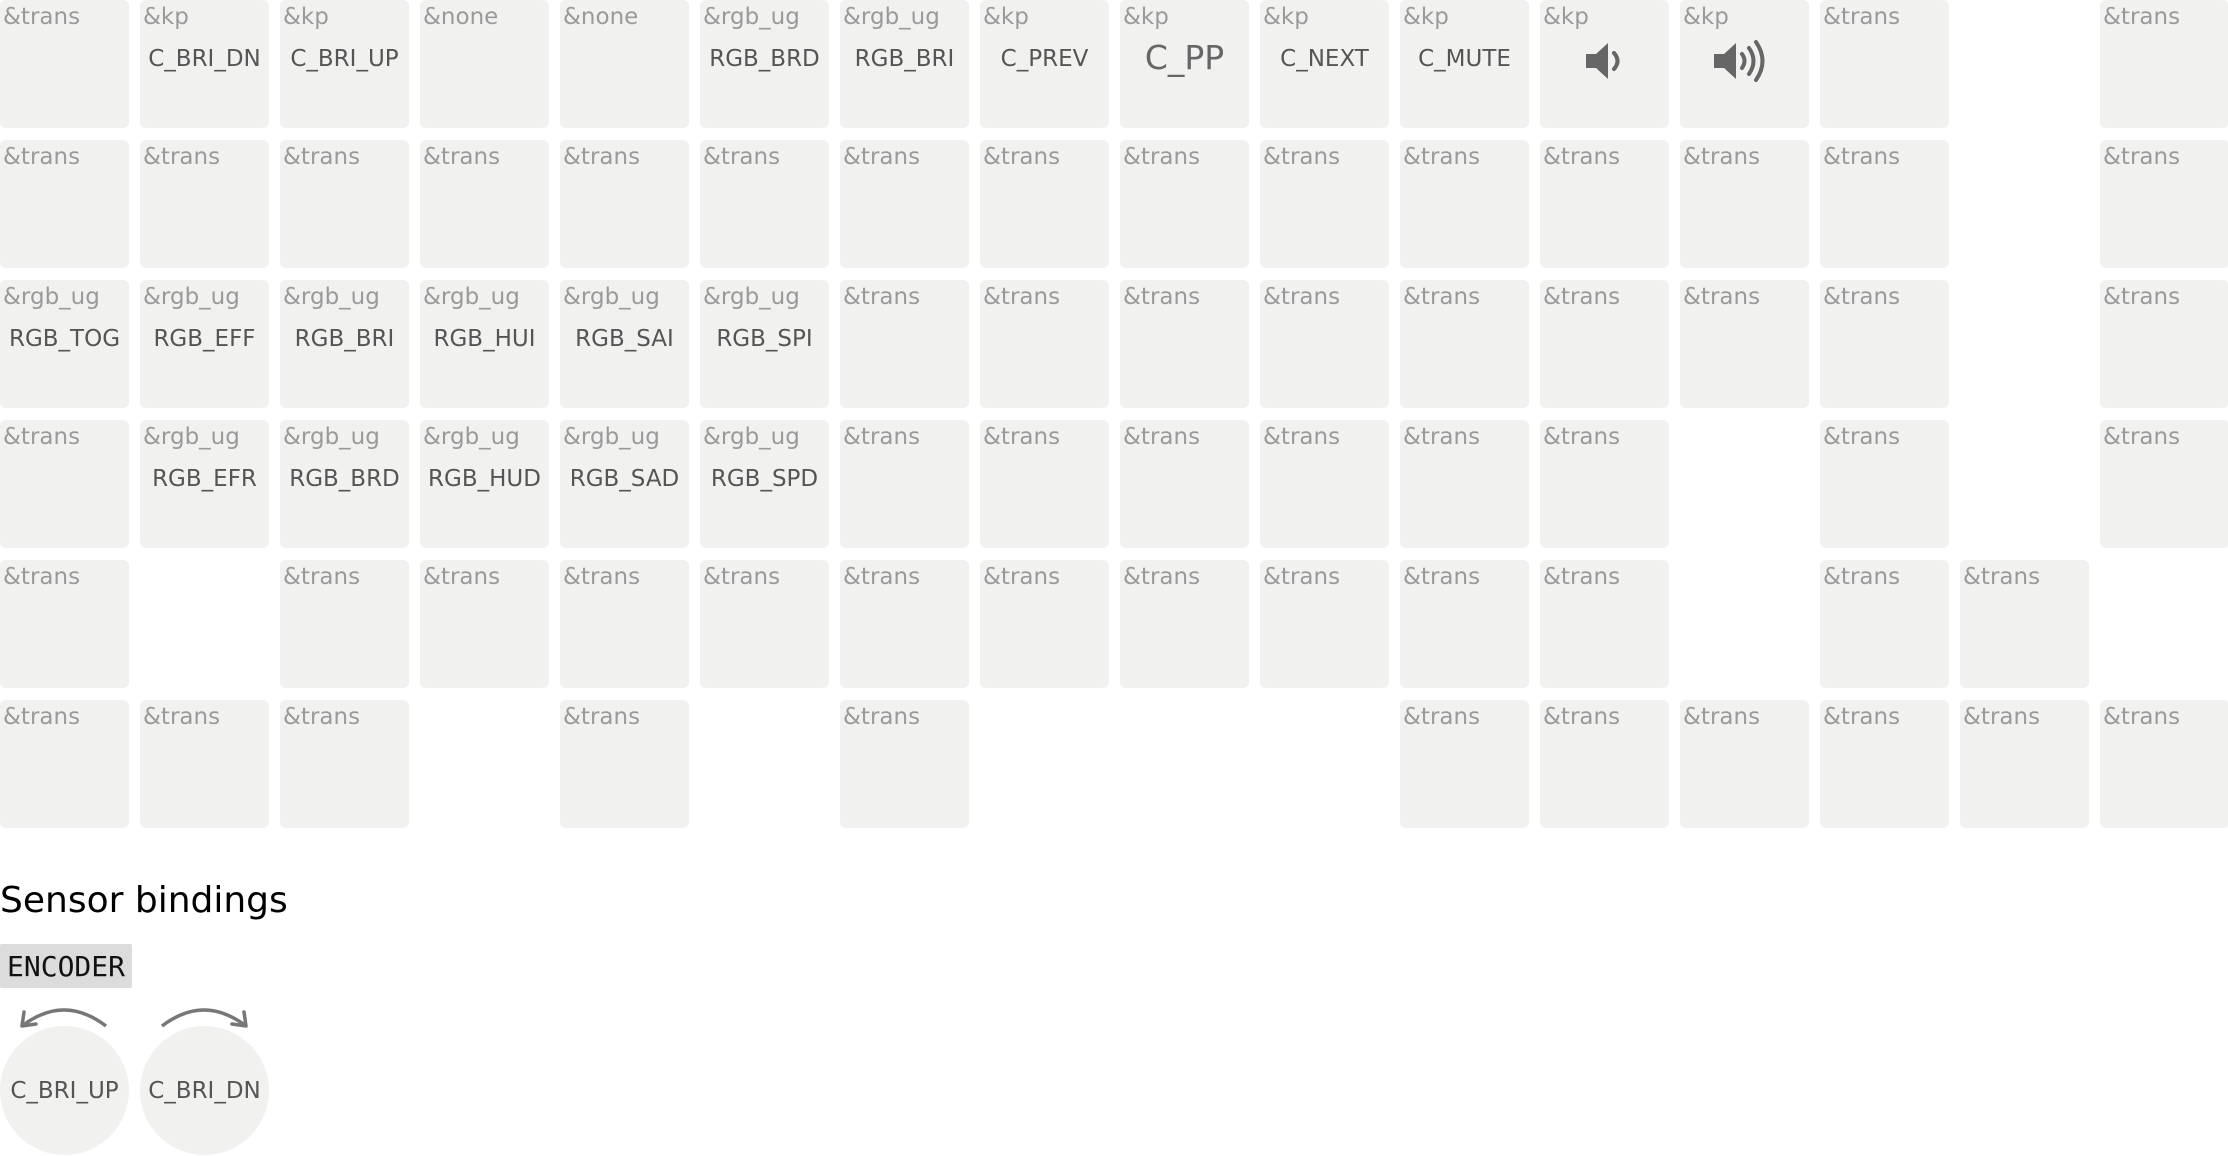  I want to click on key-r0-c12: &kp, so click(1744, 64).